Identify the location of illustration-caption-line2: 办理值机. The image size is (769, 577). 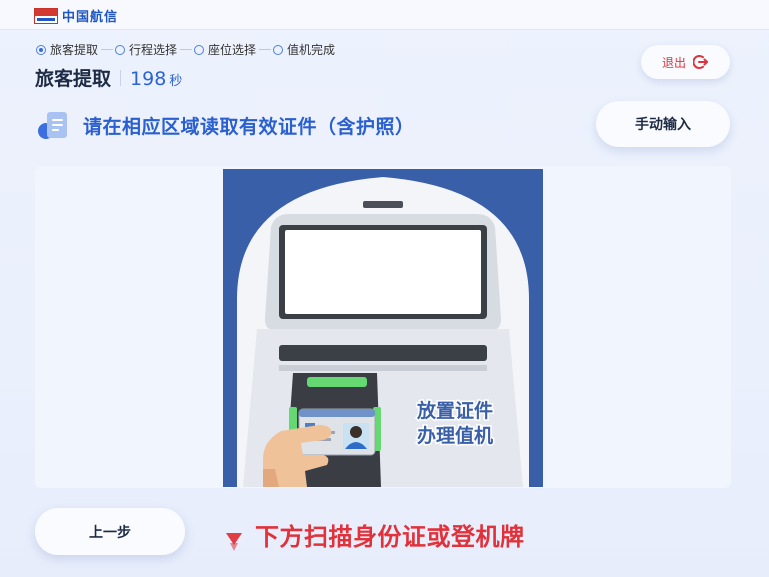
(455, 435).